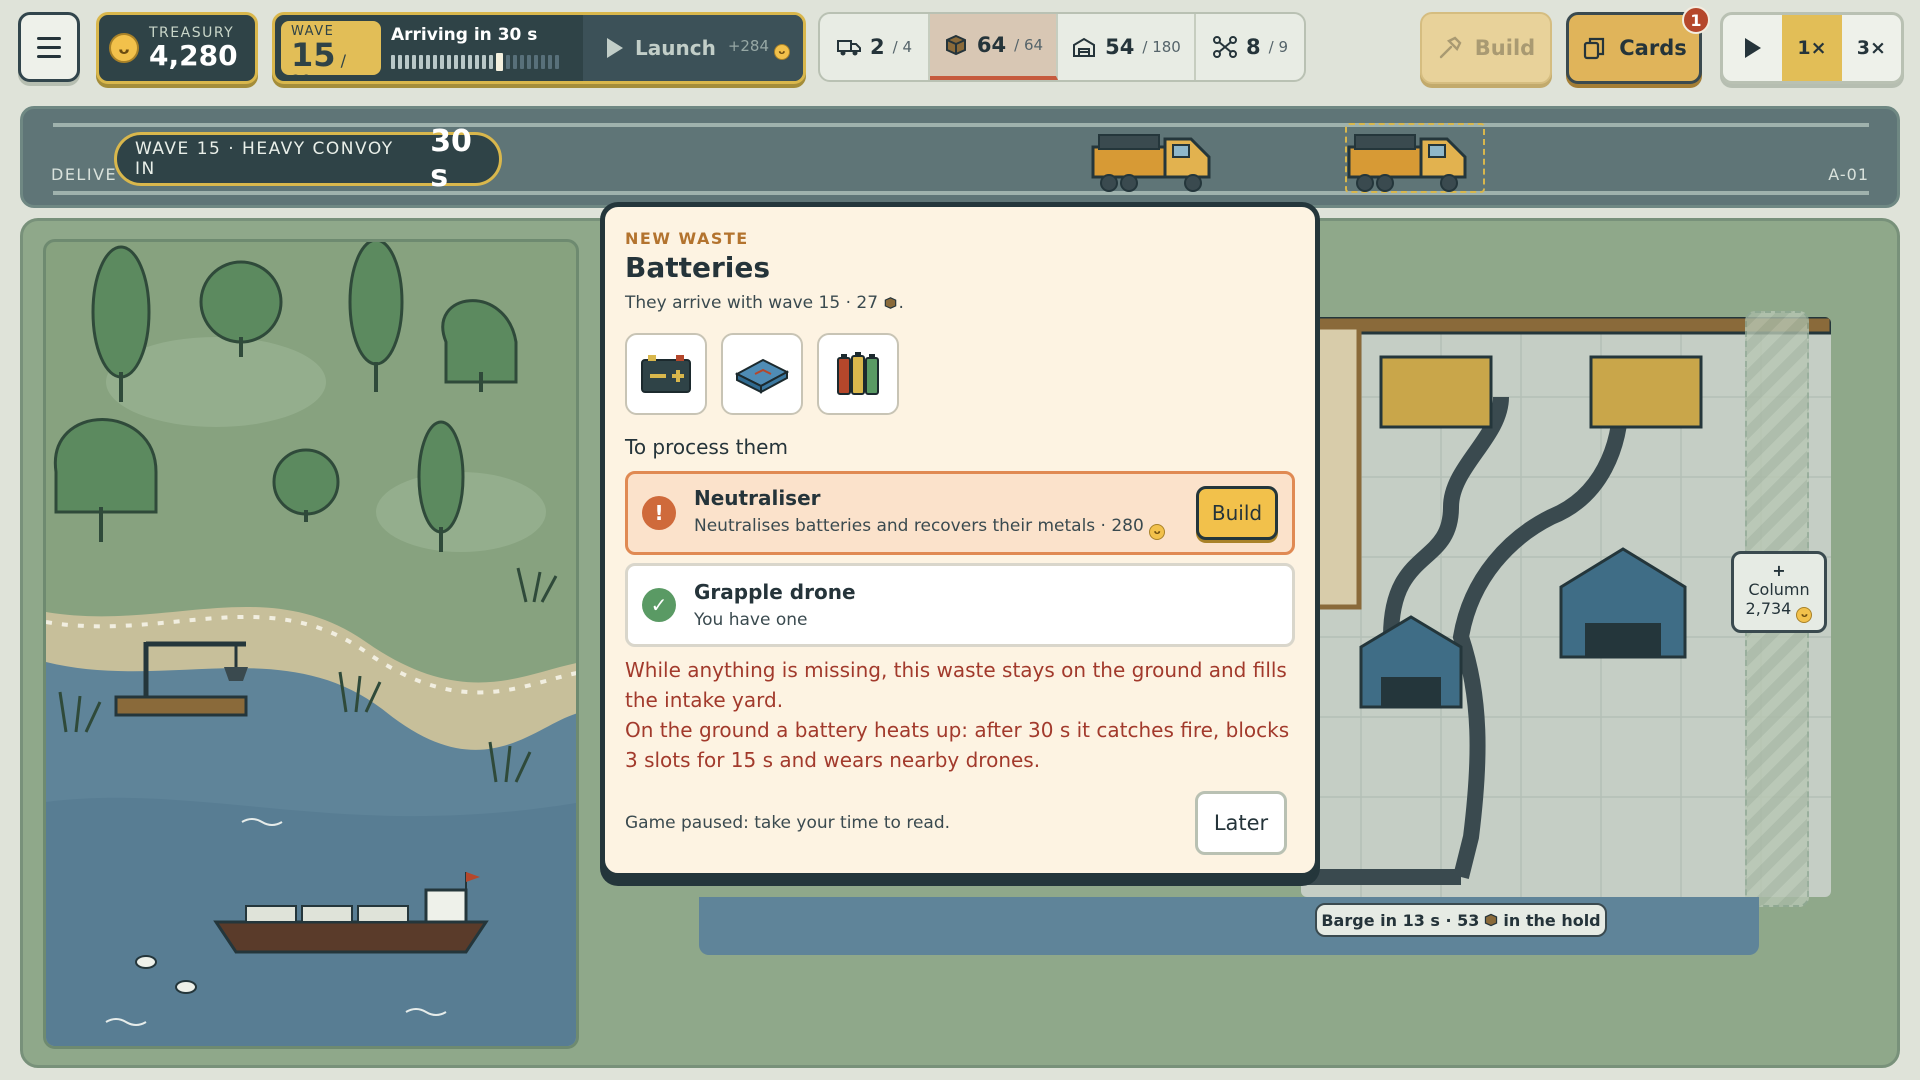 The width and height of the screenshot is (1920, 1080). I want to click on requirement-desc: You have one, so click(751, 620).